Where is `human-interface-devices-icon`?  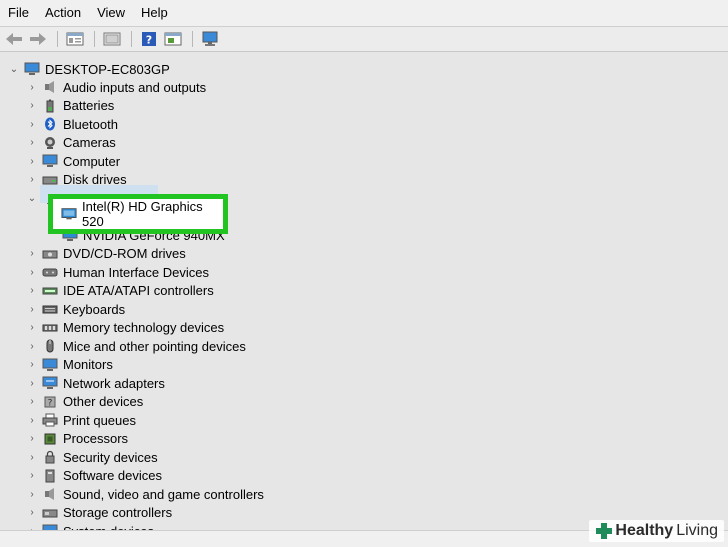 human-interface-devices-icon is located at coordinates (50, 272).